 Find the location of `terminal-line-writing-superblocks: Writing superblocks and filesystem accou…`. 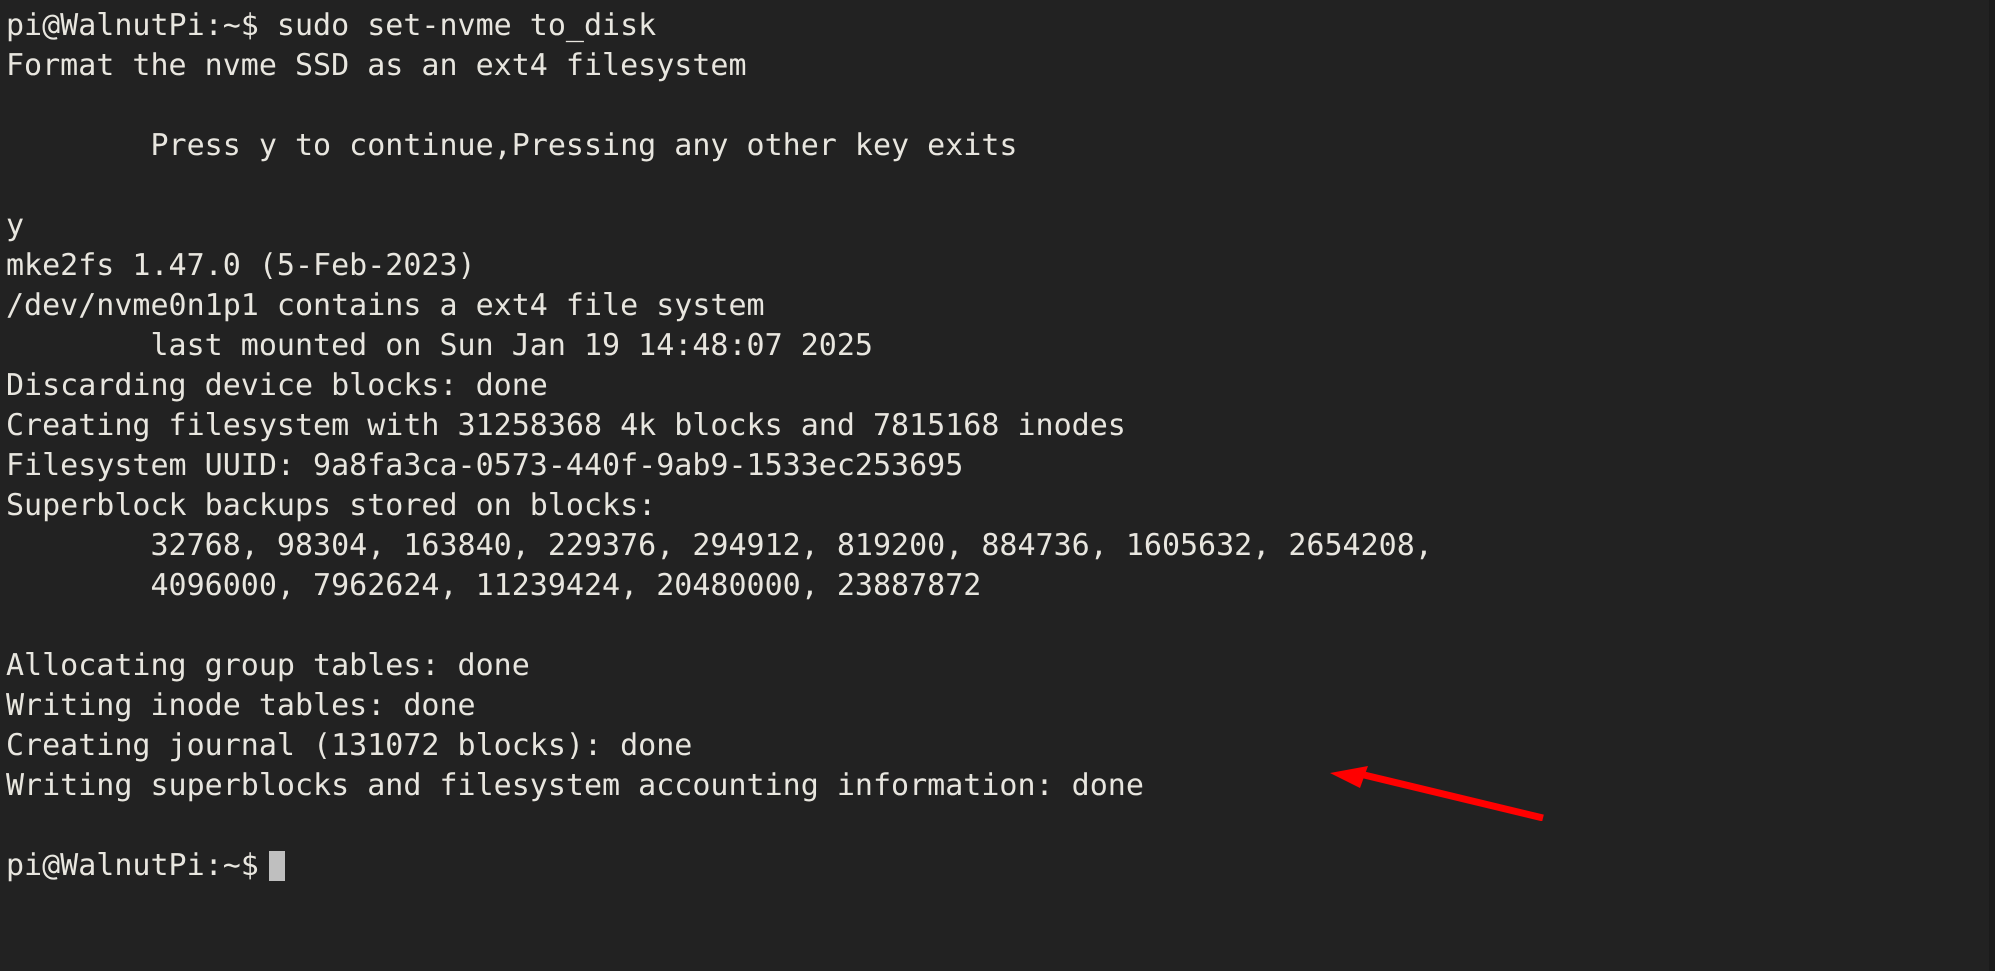

terminal-line-writing-superblocks: Writing superblocks and filesystem accou… is located at coordinates (575, 785).